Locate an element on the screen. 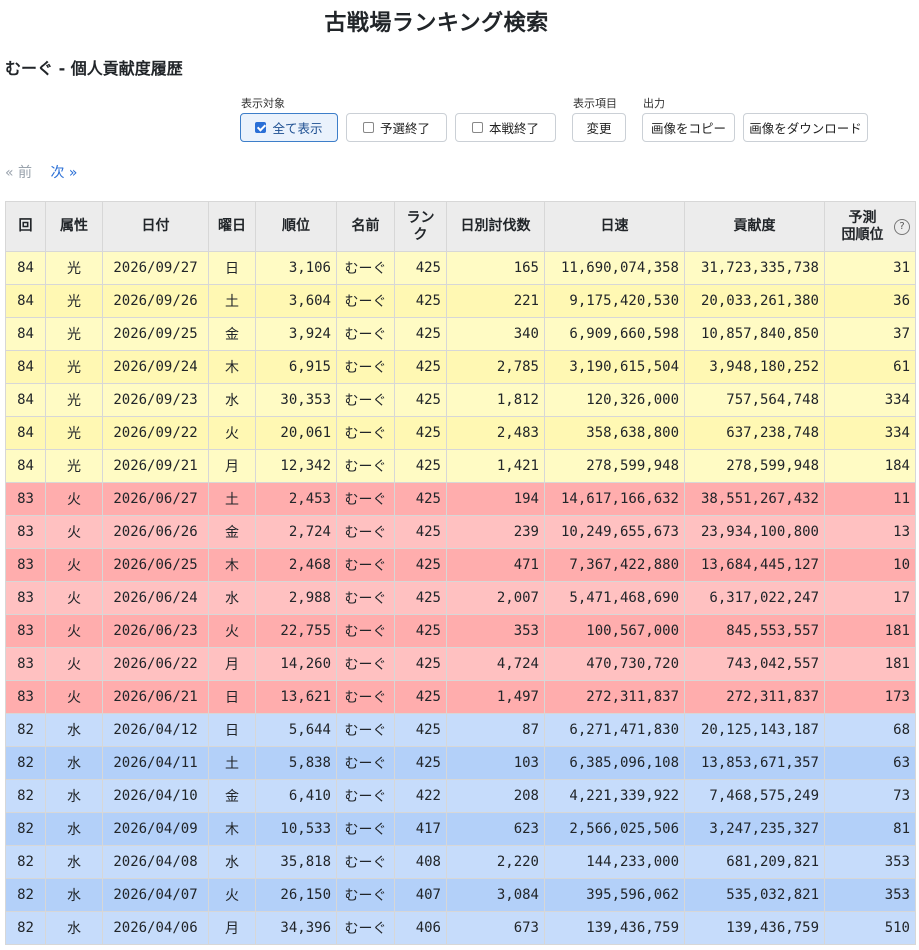 Image resolution: width=919 pixels, height=950 pixels. col-header-rank: 順位 is located at coordinates (296, 226).